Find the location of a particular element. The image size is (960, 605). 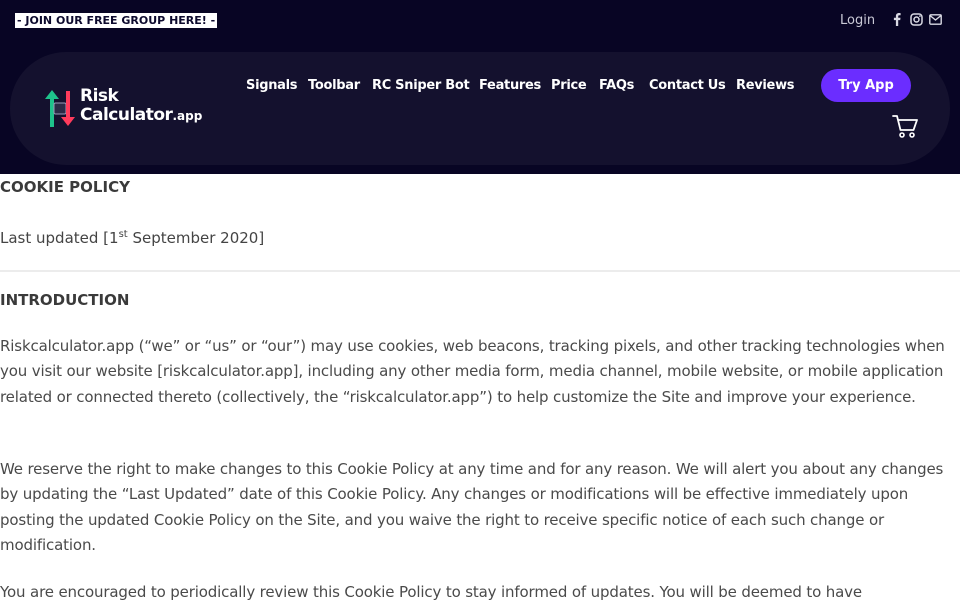

updated-ordinal: st is located at coordinates (123, 234).